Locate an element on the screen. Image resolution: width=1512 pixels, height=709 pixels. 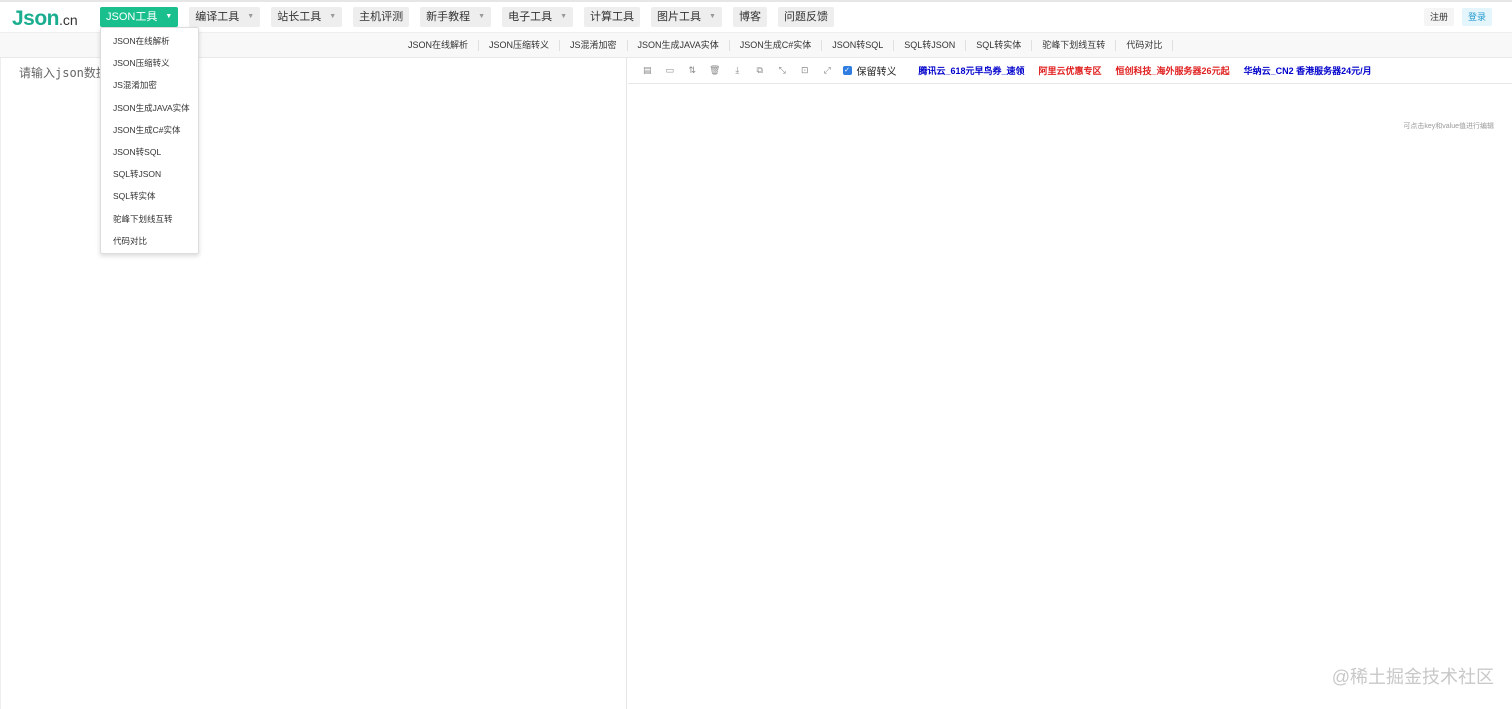
menu-item-camel-underscore: 驼峰下划线互转 is located at coordinates (149, 219).